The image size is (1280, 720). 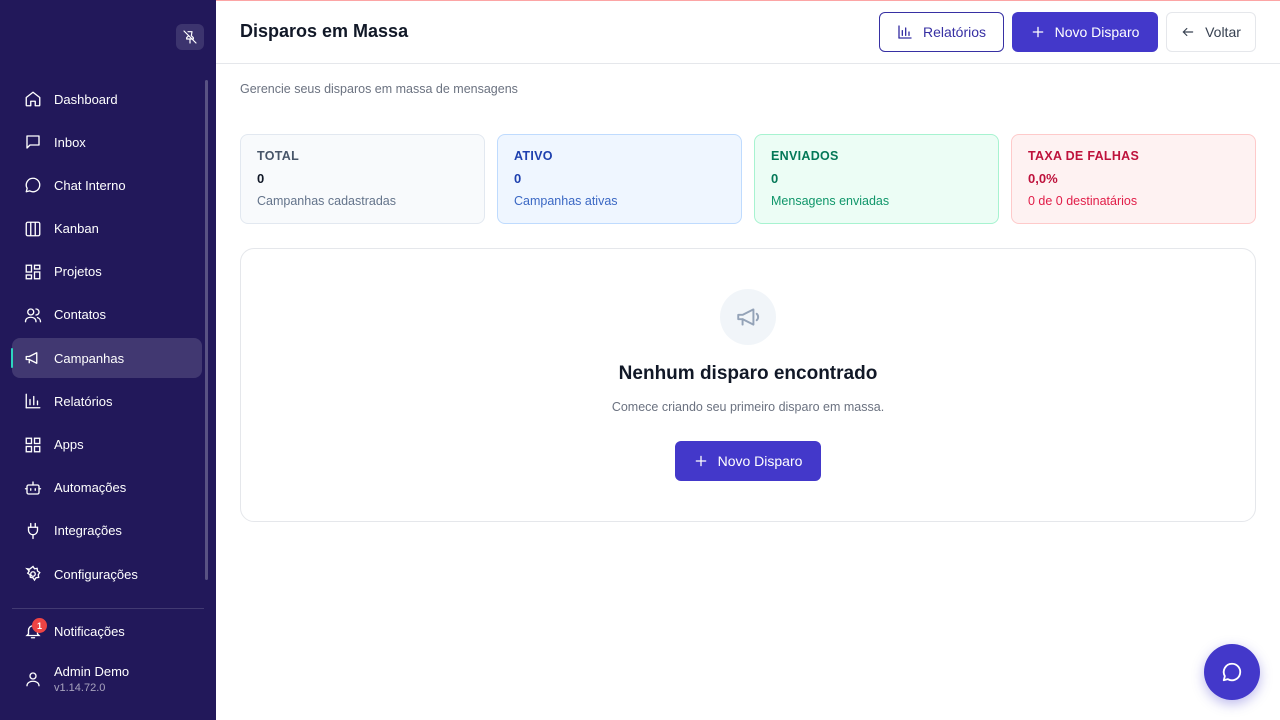 What do you see at coordinates (33, 488) in the screenshot?
I see `bot-icon` at bounding box center [33, 488].